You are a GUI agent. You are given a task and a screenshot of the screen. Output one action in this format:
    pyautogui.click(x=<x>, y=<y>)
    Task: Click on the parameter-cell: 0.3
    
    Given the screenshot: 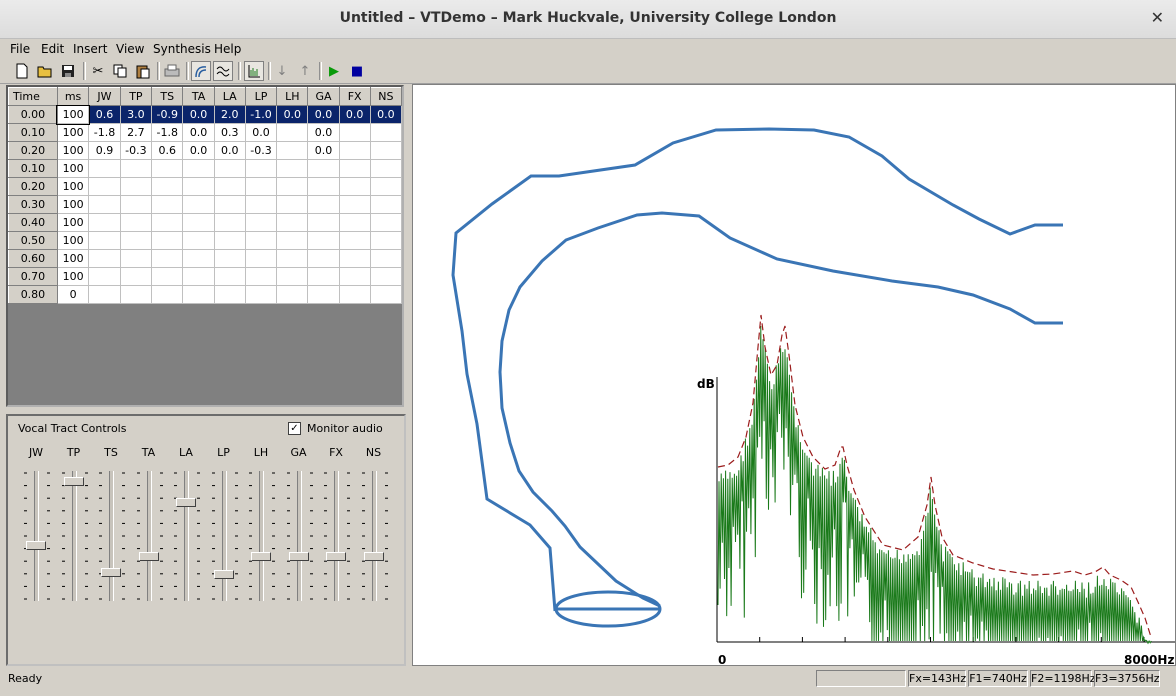 What is the action you would take?
    pyautogui.click(x=229, y=132)
    